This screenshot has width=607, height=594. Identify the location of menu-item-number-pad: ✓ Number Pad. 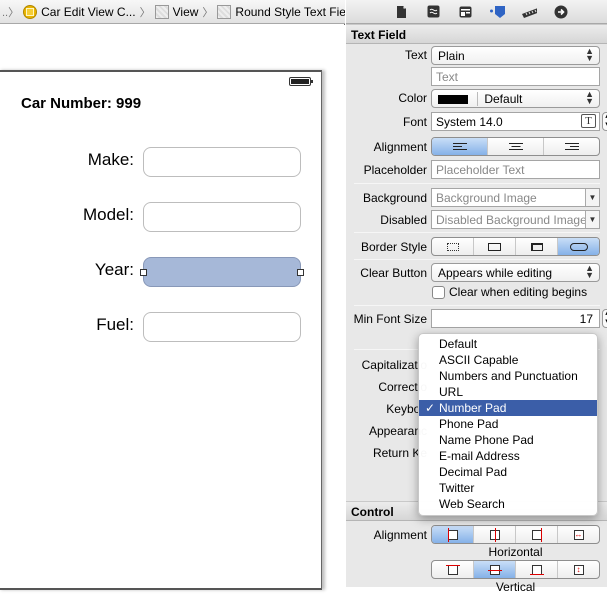
(508, 408).